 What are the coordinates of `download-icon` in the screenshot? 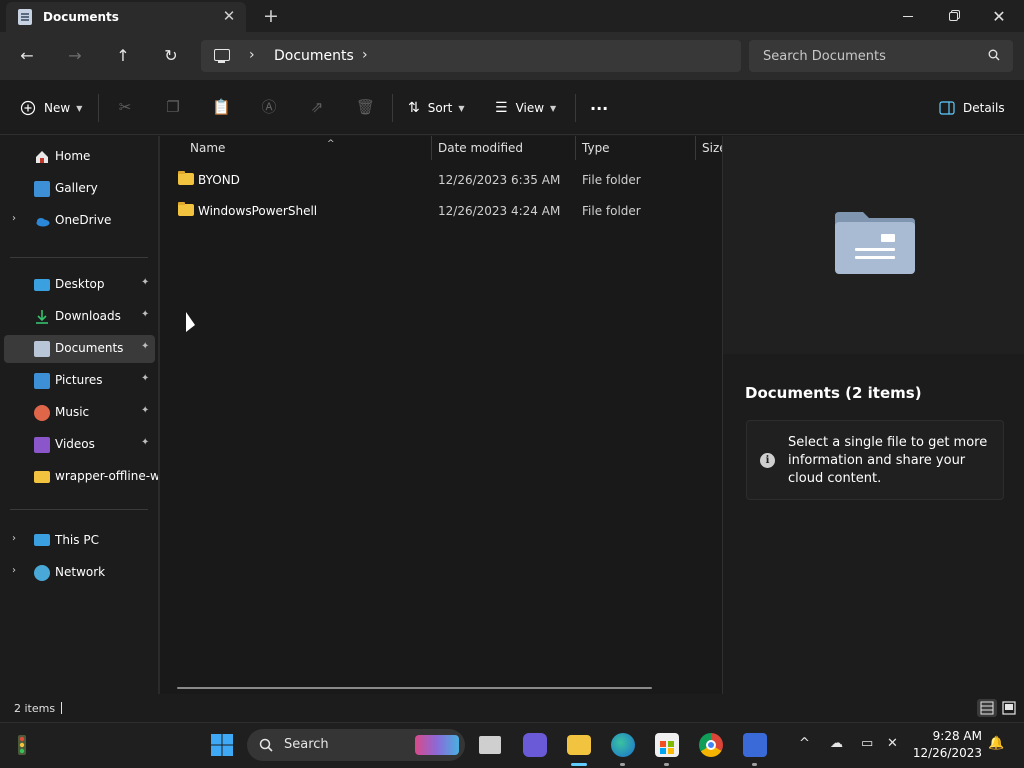 It's located at (42, 317).